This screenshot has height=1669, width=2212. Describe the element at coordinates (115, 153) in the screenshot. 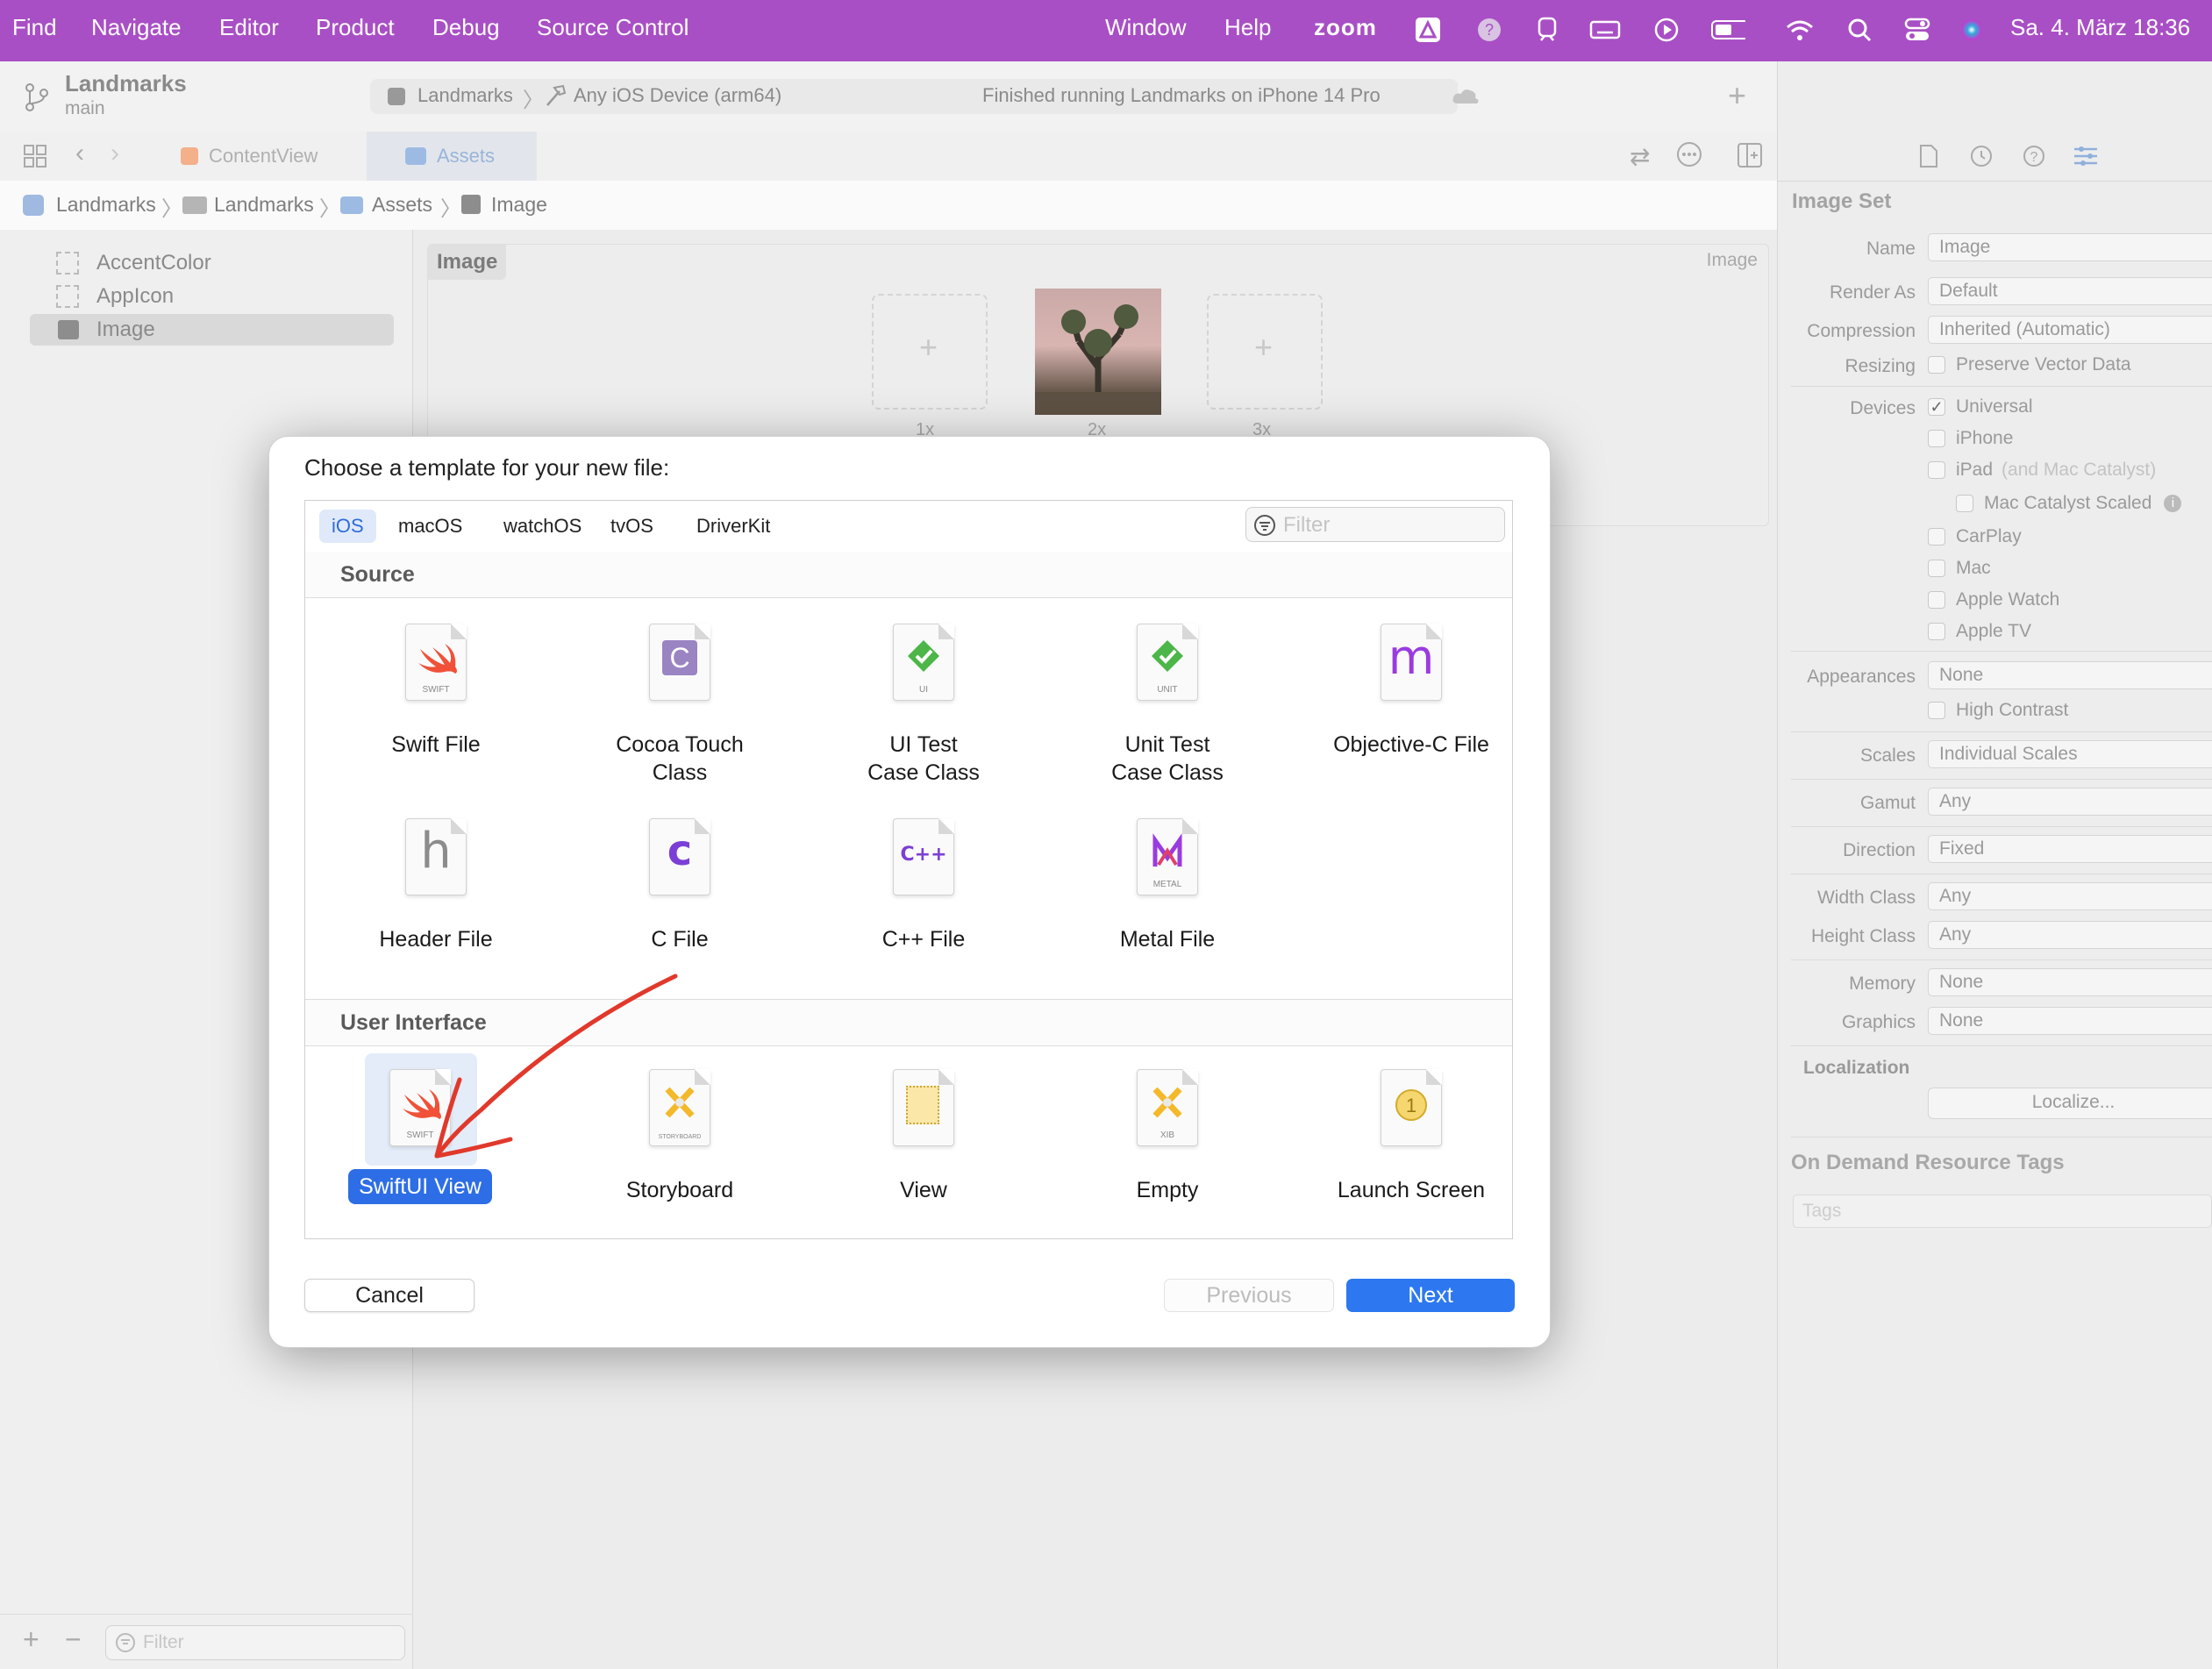

I see `forward-icon: ›` at that location.